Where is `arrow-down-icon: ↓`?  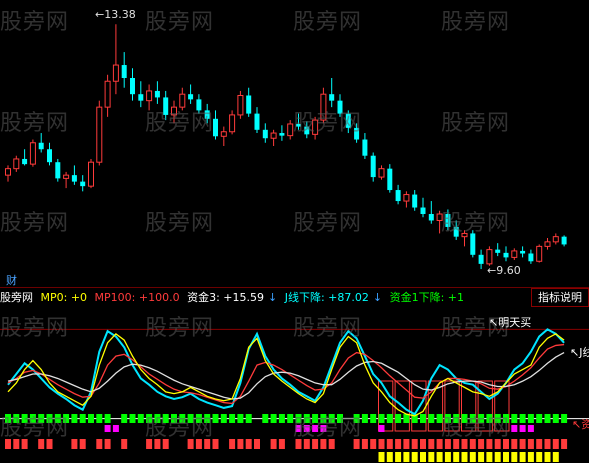
arrow-down-icon: ↓ is located at coordinates (273, 297).